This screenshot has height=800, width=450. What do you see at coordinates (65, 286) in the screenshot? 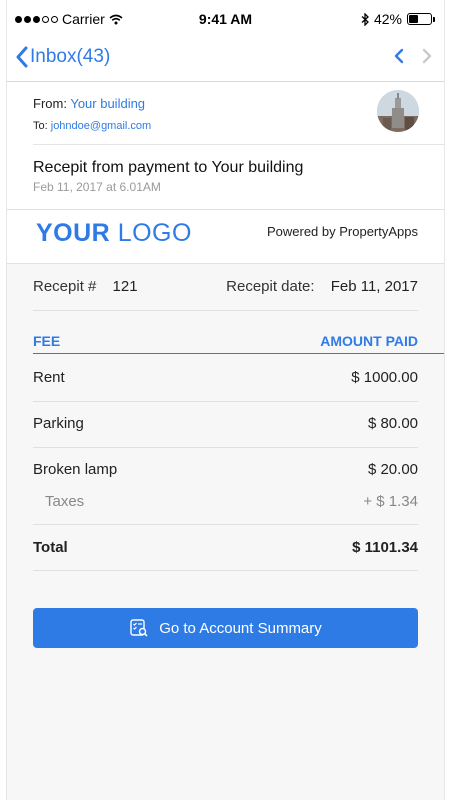
I see `receipt-number-label: Recepit #` at bounding box center [65, 286].